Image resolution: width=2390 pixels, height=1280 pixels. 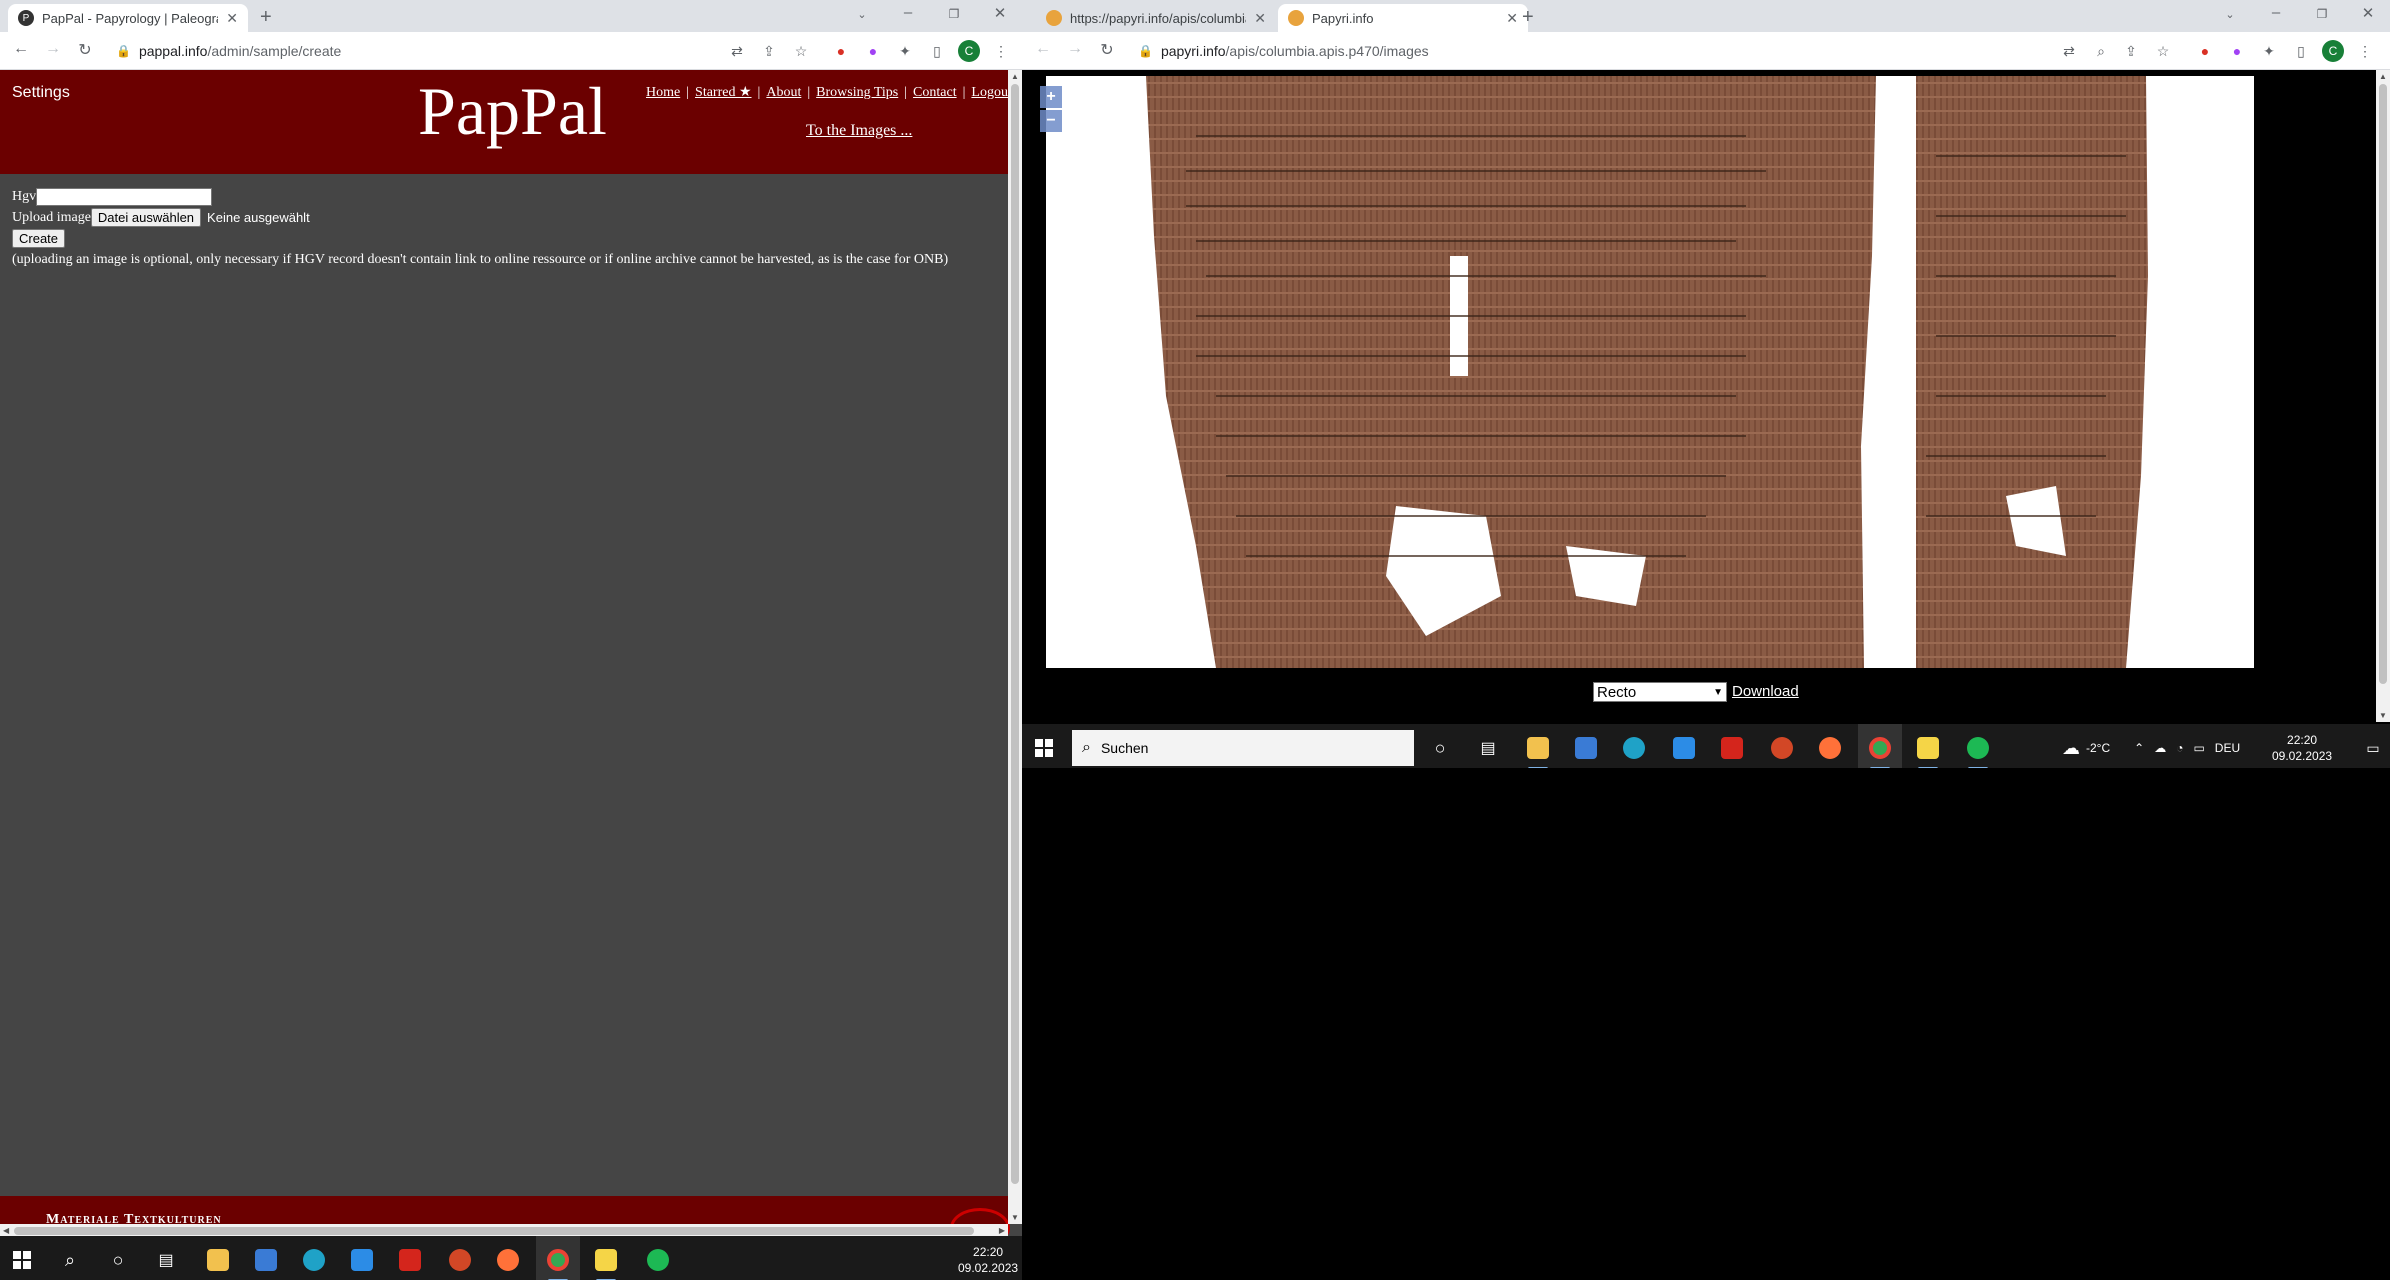 I want to click on nav-browsing-tips: Browsing Tips, so click(x=857, y=92).